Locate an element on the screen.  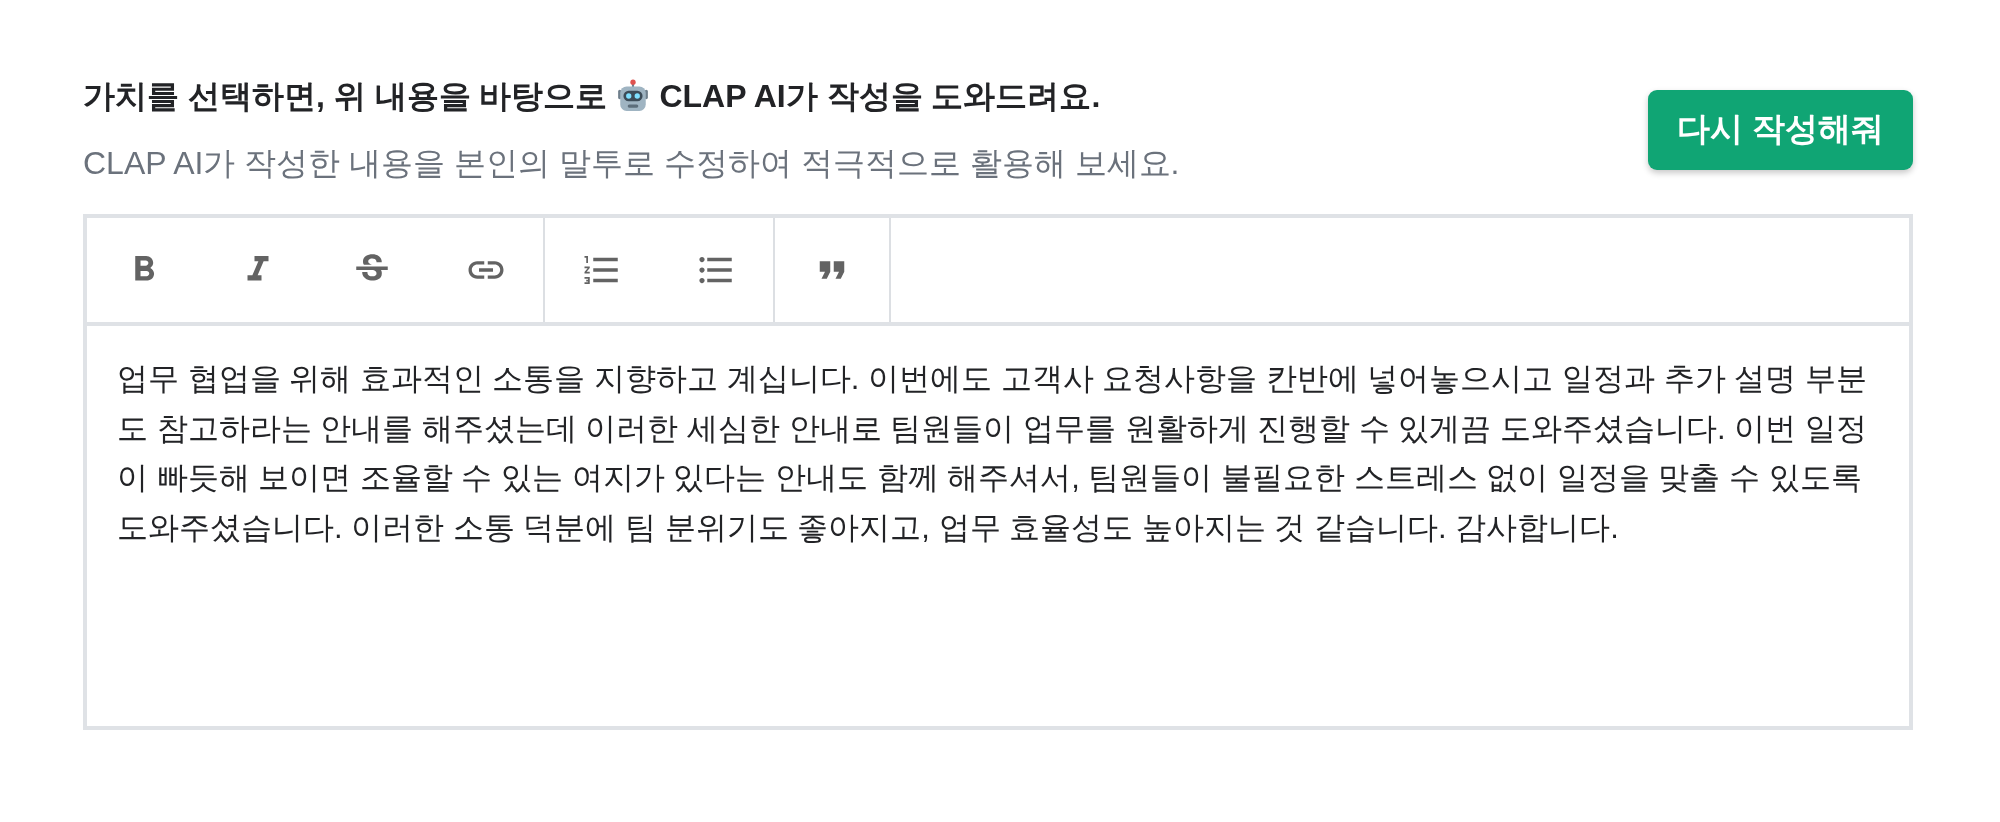
heading-text: 가치를 선택하면, 위 내용을 바탕으로 is located at coordinates (345, 96).